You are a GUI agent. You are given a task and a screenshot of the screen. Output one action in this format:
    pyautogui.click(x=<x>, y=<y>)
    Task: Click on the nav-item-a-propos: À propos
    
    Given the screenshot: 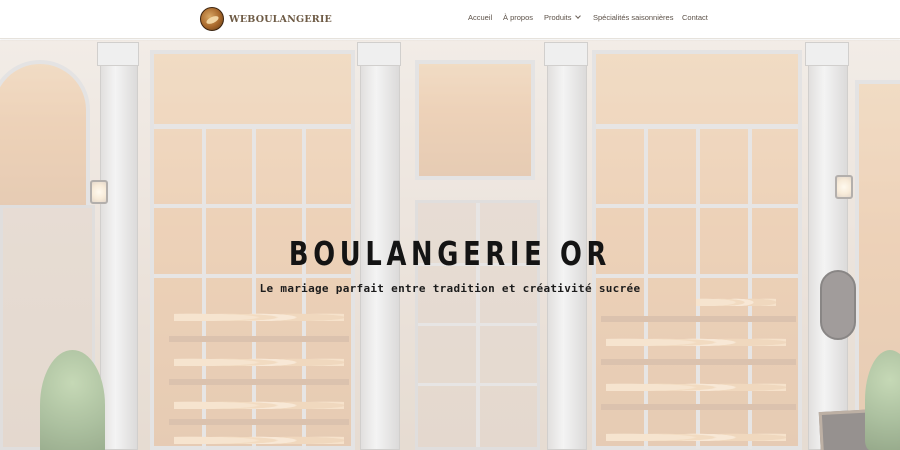 What is the action you would take?
    pyautogui.click(x=518, y=17)
    